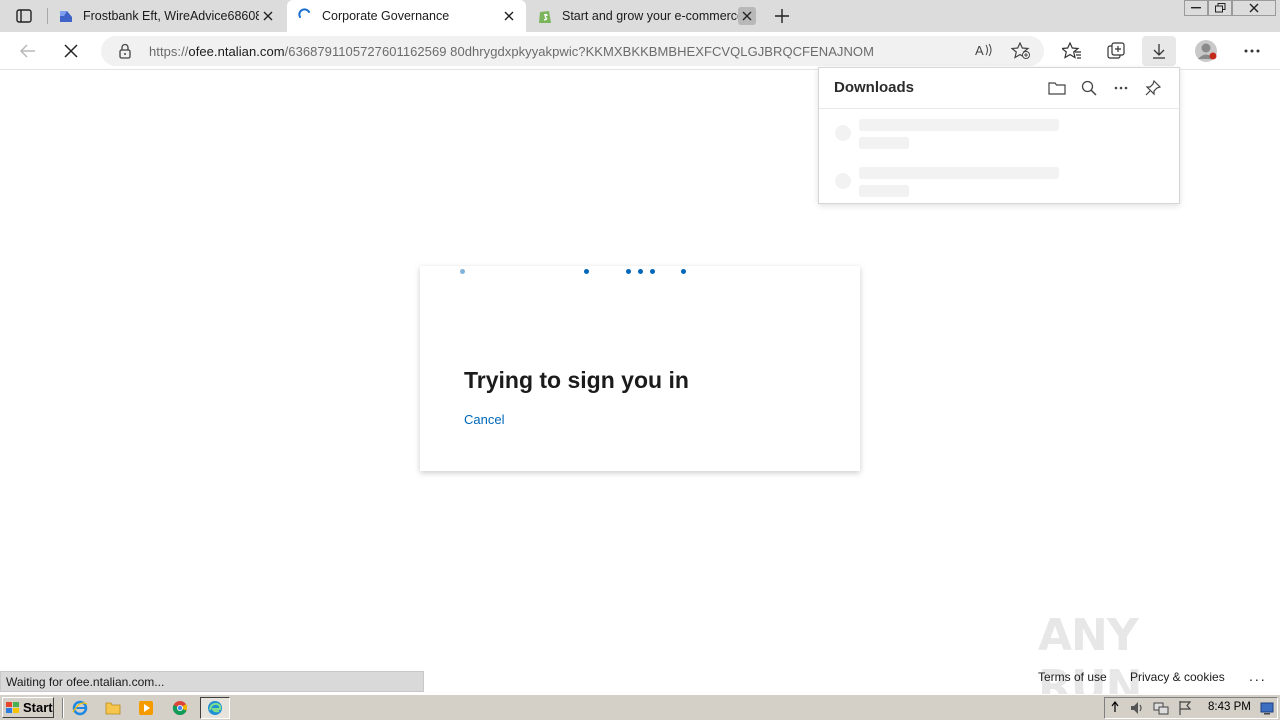 The image size is (1280, 721). I want to click on read-aloud-icon: A, so click(984, 52).